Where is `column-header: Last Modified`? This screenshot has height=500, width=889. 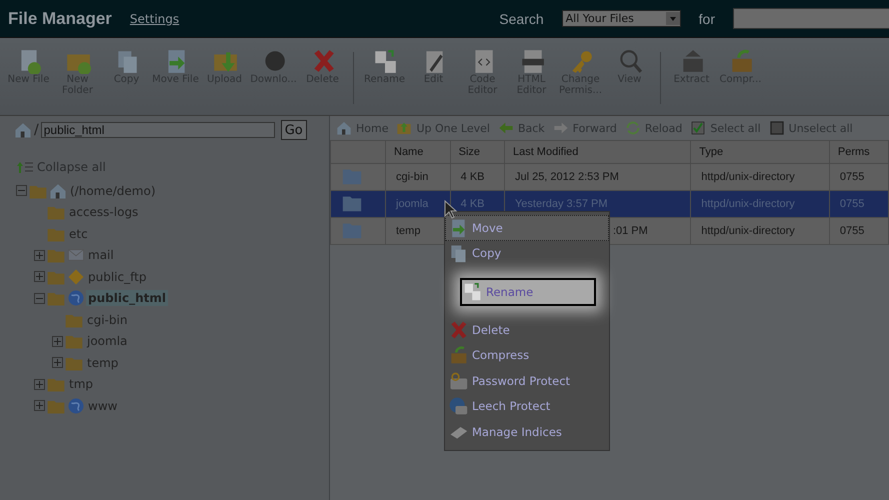
column-header: Last Modified is located at coordinates (597, 152).